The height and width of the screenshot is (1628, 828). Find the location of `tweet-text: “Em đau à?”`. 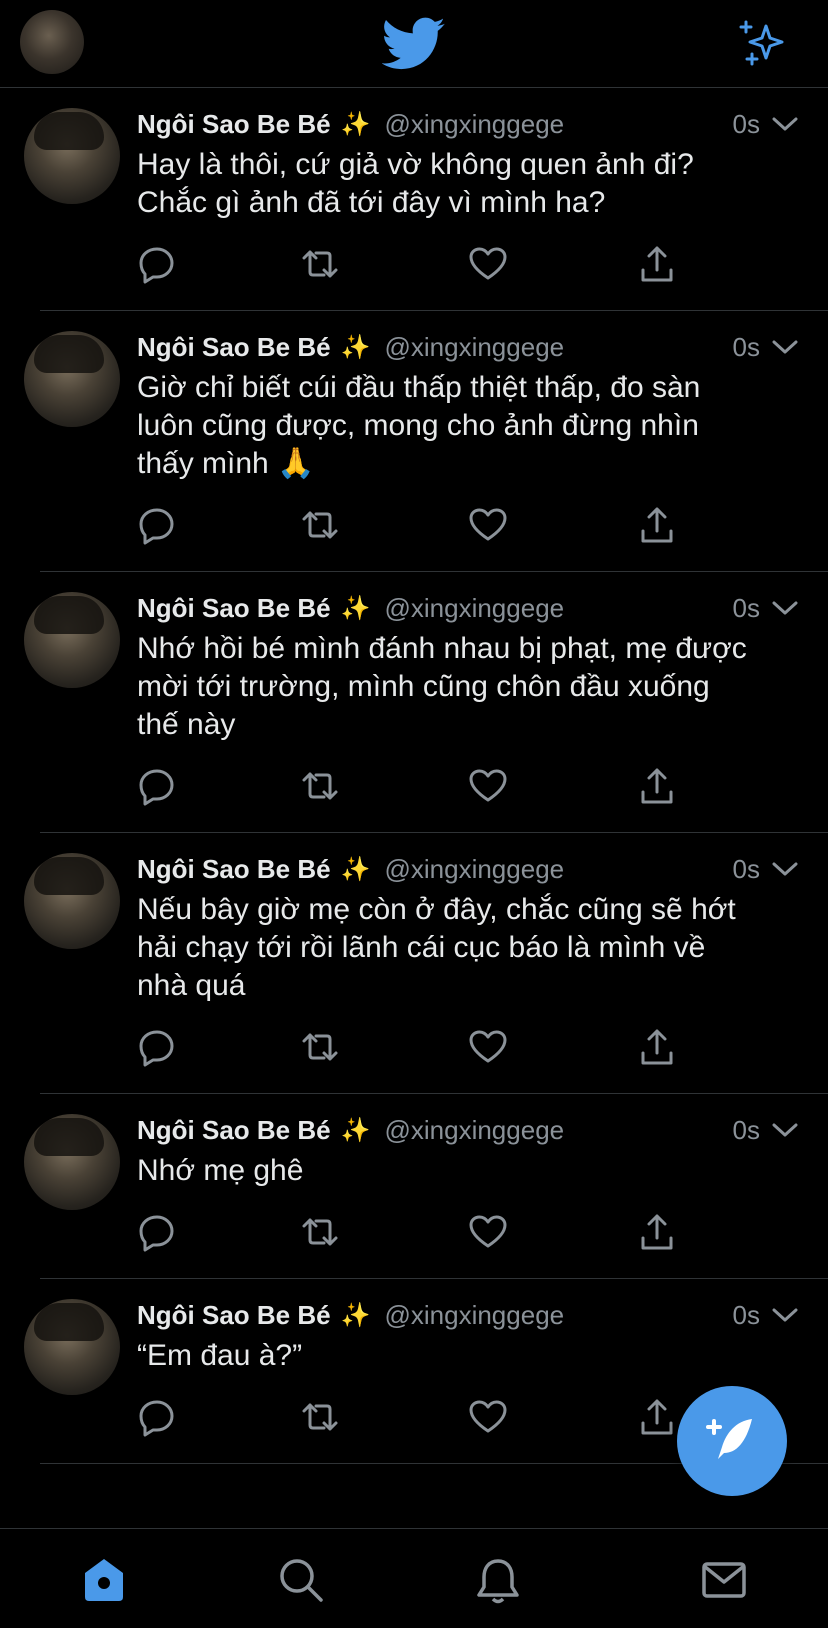

tweet-text: “Em đau à?” is located at coordinates (220, 1355).